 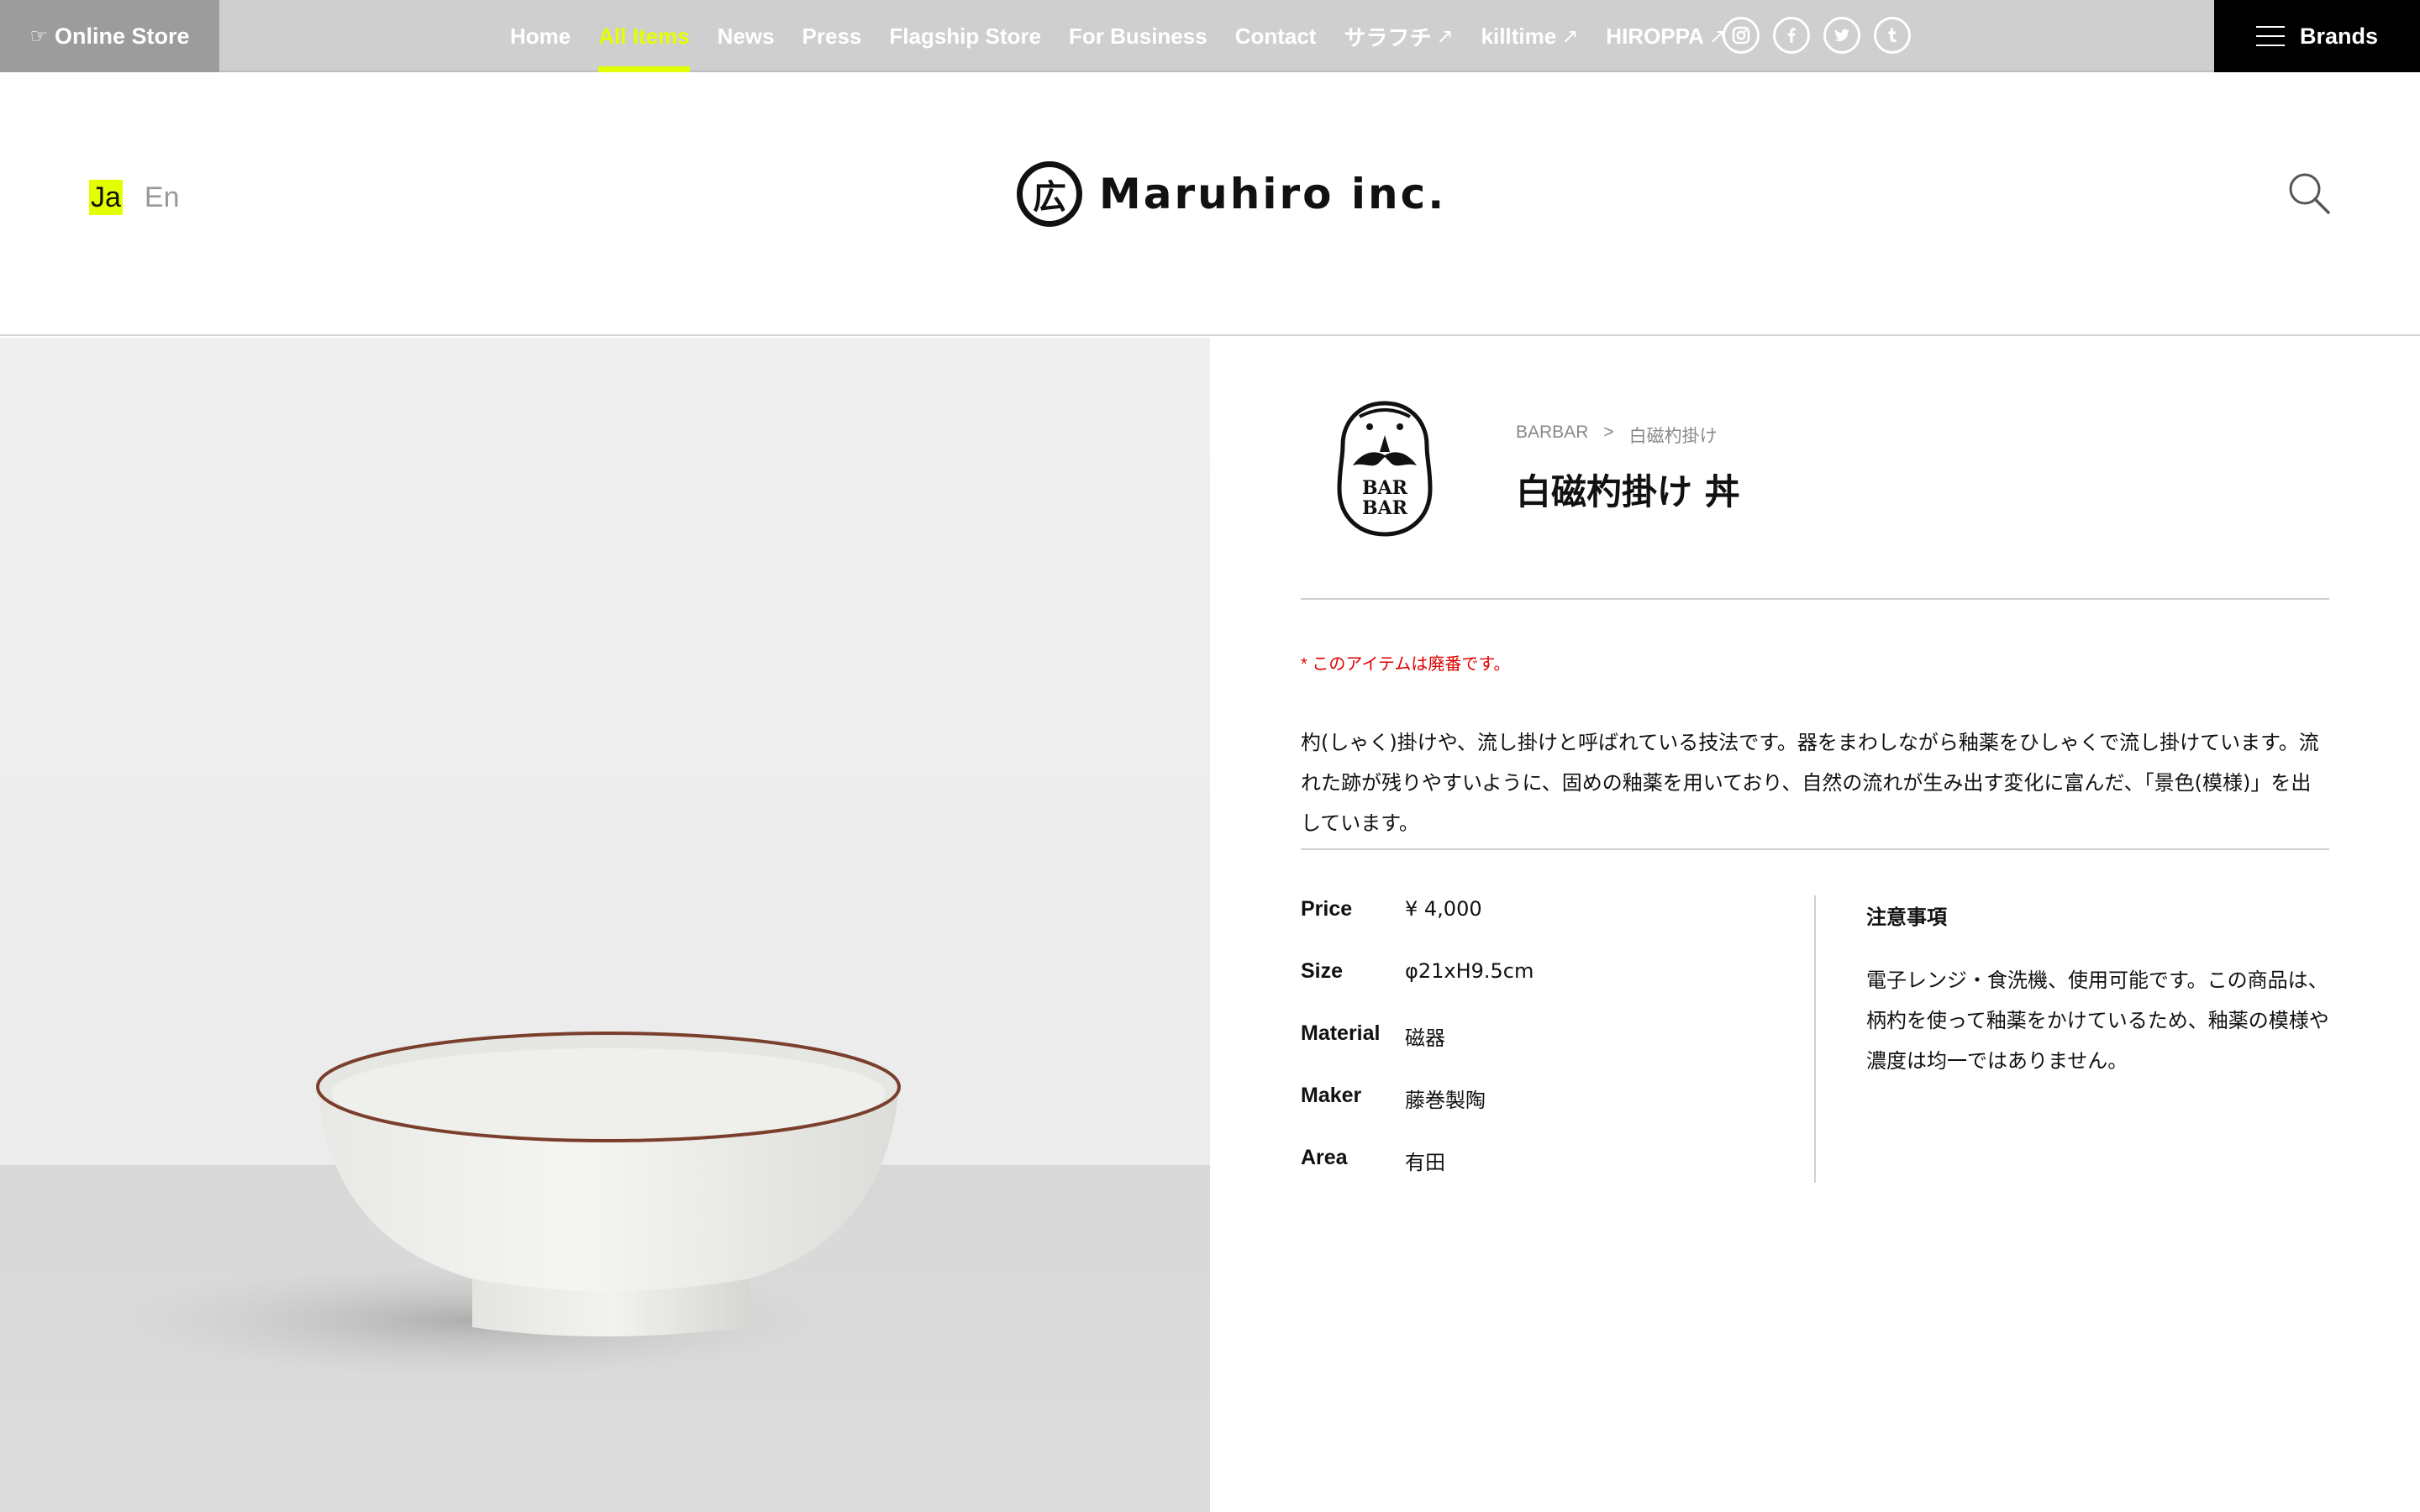 I want to click on spec-label: Area, so click(x=1324, y=1157).